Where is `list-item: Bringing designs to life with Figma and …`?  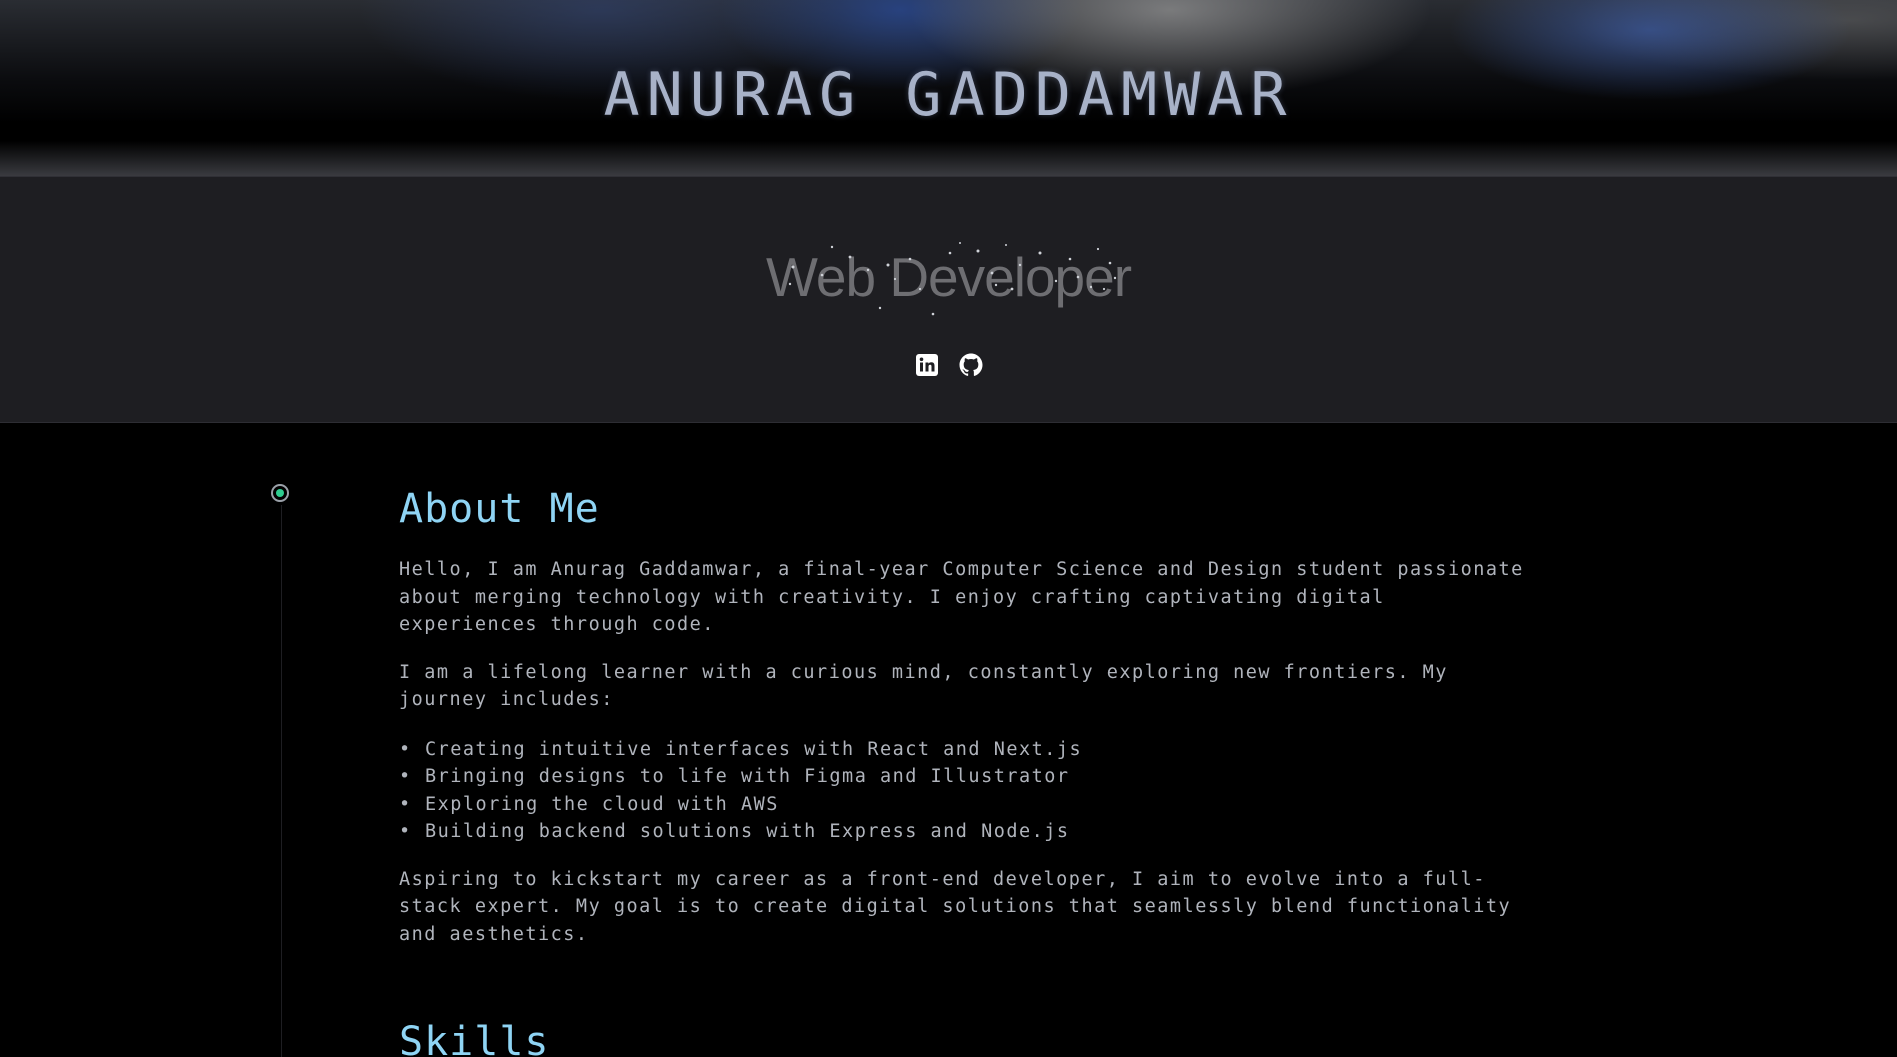 list-item: Bringing designs to life with Figma and … is located at coordinates (969, 777).